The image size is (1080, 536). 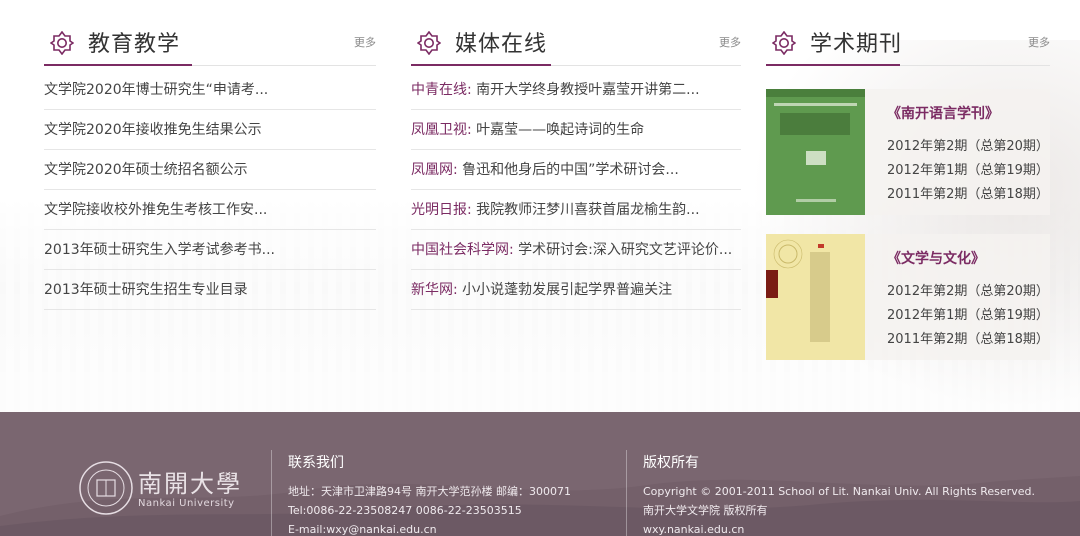 I want to click on journal-title: 《文学与文化》, so click(x=936, y=258).